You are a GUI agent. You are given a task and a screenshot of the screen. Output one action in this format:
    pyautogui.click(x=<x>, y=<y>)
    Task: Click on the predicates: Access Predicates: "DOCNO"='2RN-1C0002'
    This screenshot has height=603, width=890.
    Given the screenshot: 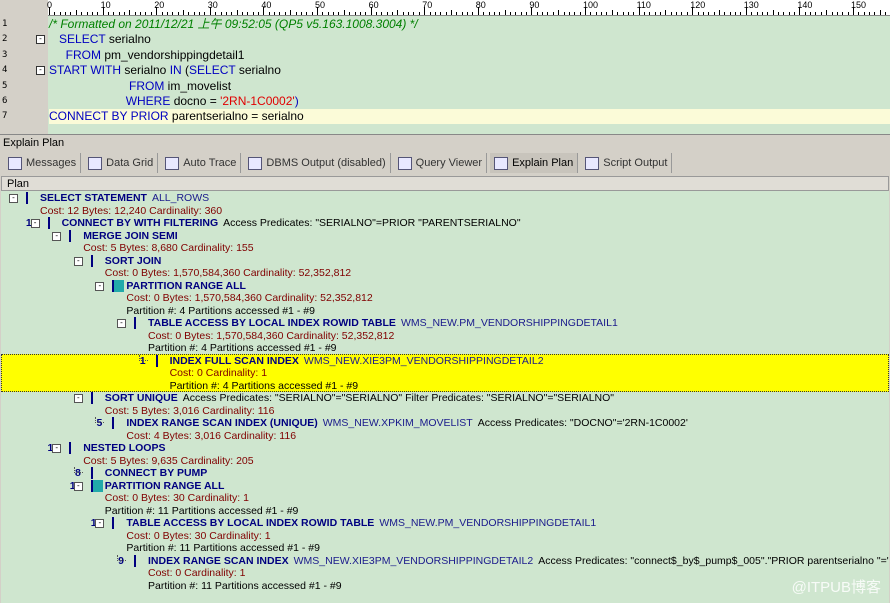 What is the action you would take?
    pyautogui.click(x=582, y=423)
    